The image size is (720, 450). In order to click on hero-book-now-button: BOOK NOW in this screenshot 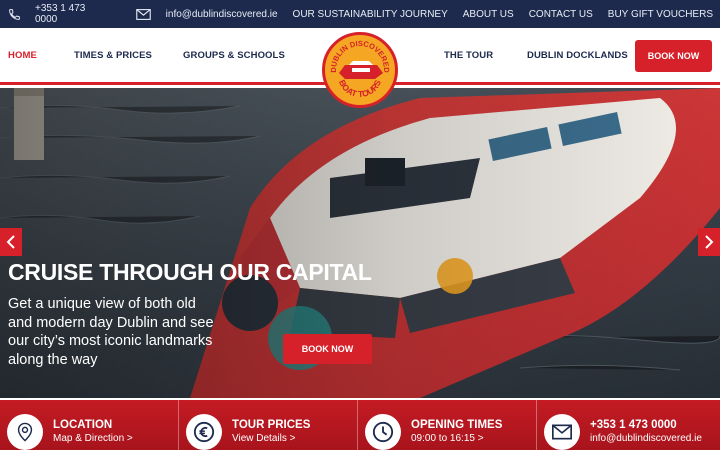, I will do `click(327, 349)`.